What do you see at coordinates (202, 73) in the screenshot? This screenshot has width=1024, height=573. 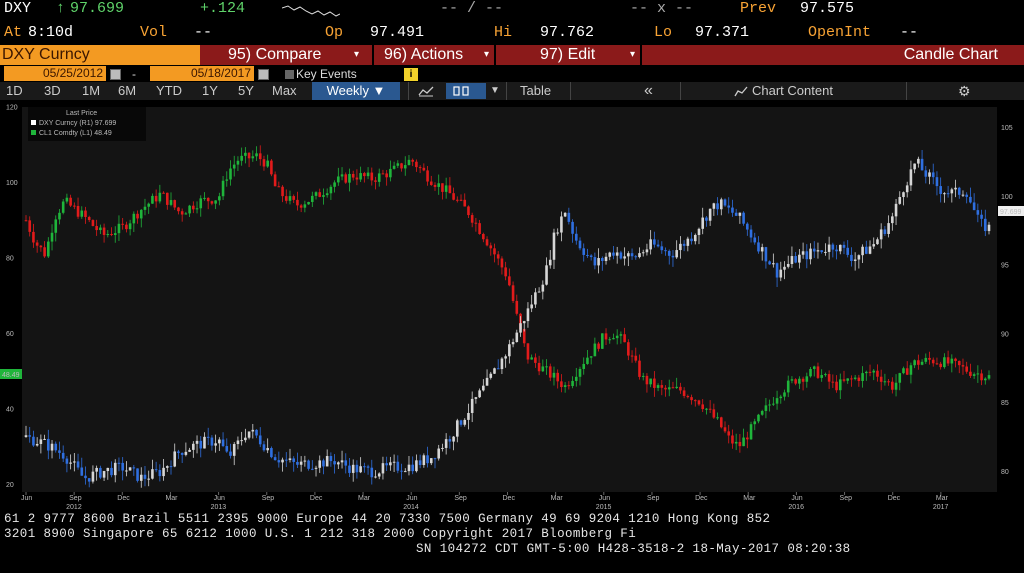 I see `end-date-field: 05/18/2017` at bounding box center [202, 73].